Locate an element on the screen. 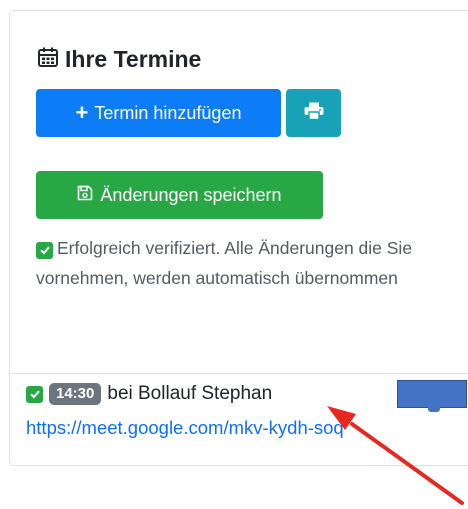 The image size is (468, 509). print-button is located at coordinates (313, 113).